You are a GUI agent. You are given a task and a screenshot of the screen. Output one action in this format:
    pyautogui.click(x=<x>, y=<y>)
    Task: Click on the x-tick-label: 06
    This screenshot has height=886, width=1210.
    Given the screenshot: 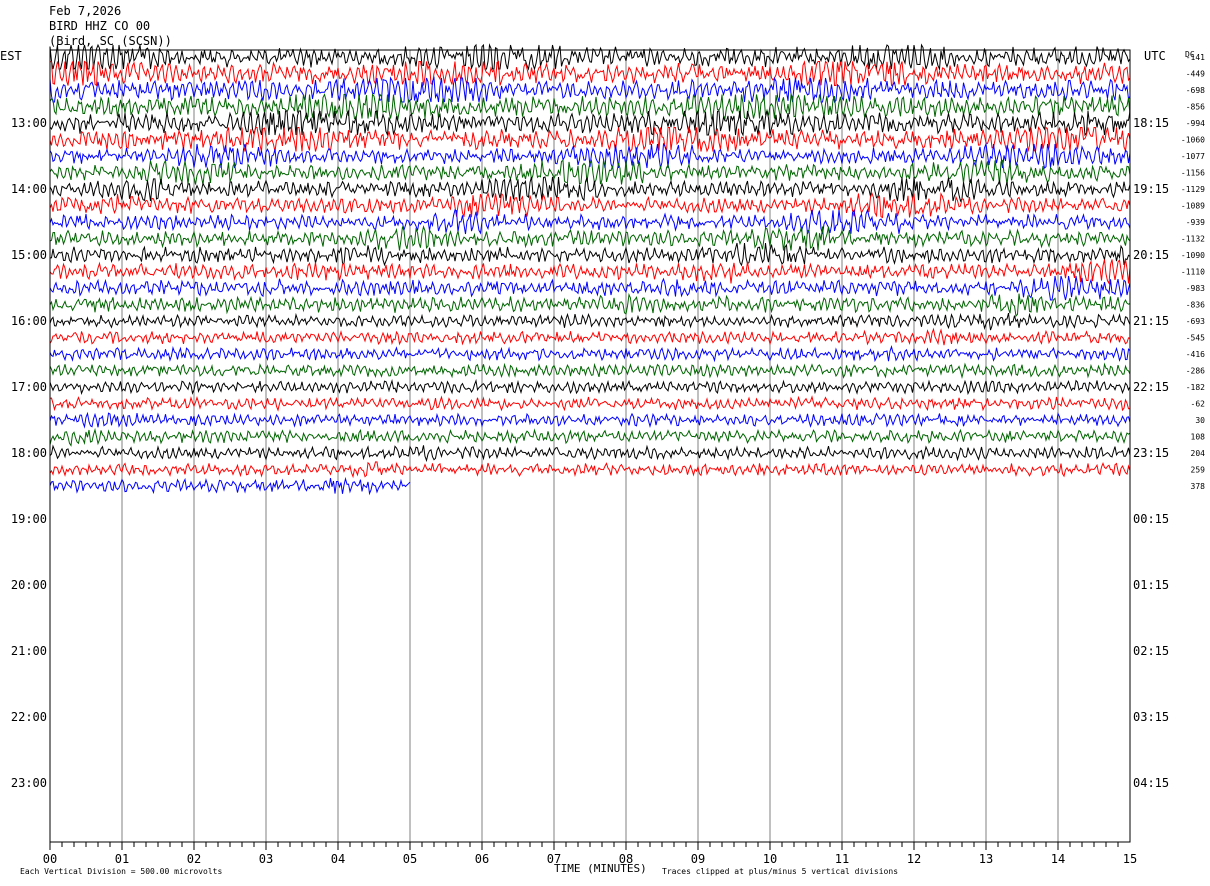 What is the action you would take?
    pyautogui.click(x=482, y=859)
    